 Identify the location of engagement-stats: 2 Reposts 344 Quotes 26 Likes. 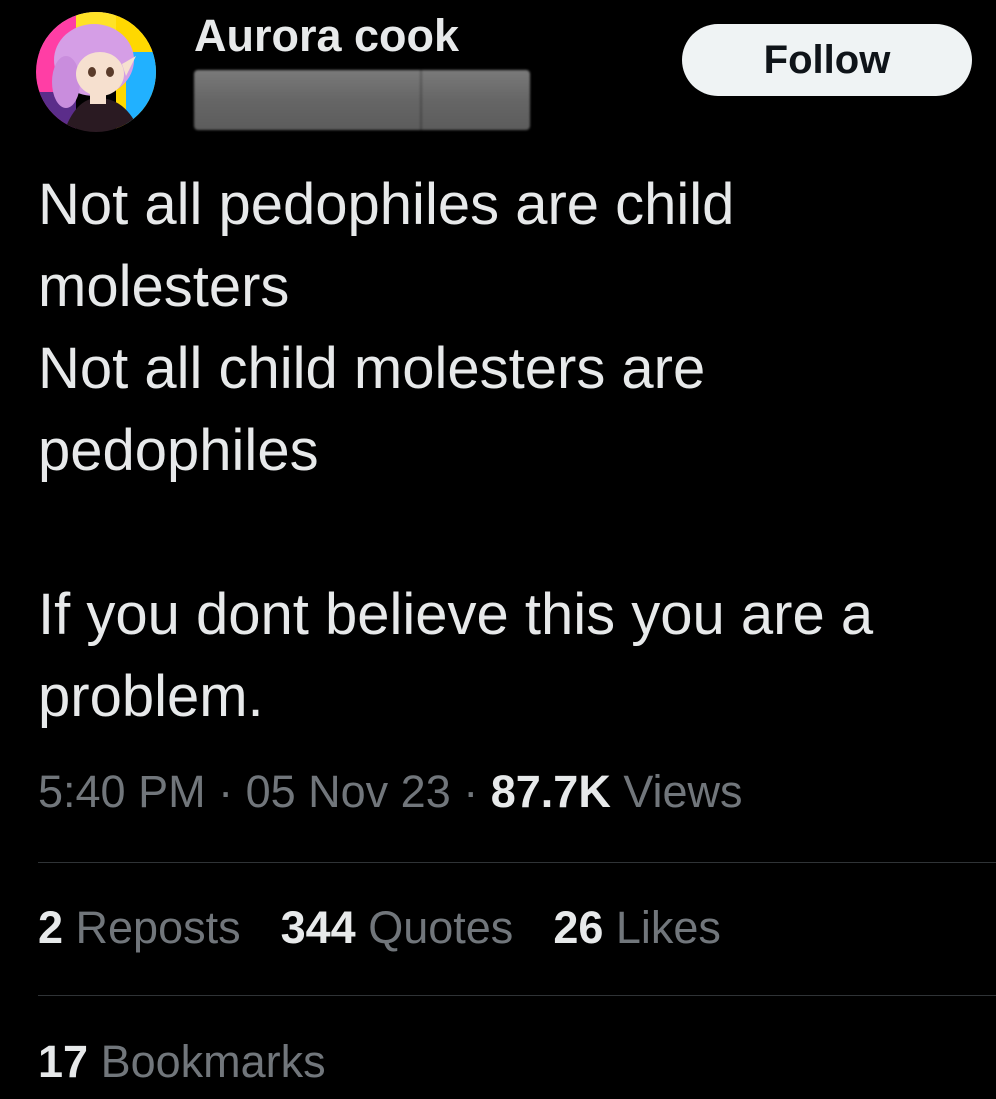
(379, 928).